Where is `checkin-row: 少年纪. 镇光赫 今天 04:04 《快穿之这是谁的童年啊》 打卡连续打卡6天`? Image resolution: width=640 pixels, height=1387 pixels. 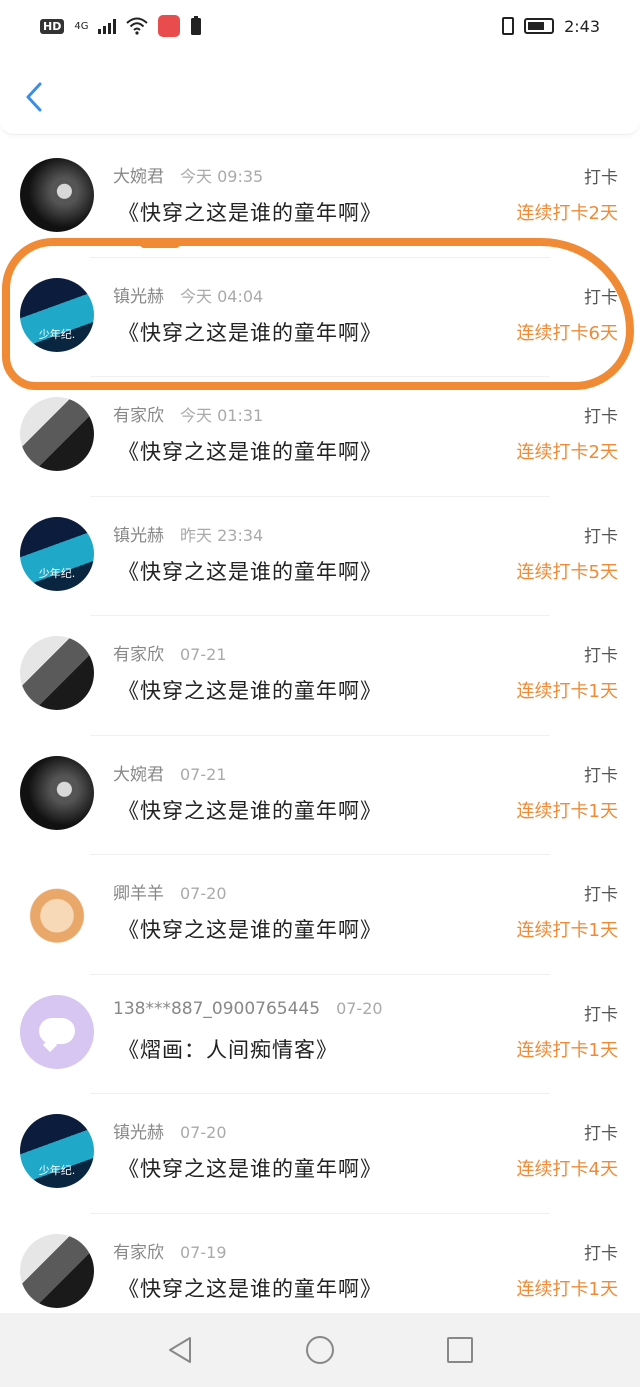 checkin-row: 少年纪. 镇光赫 今天 04:04 《快穿之这是谁的童年啊》 打卡连续打卡6天 is located at coordinates (320, 317).